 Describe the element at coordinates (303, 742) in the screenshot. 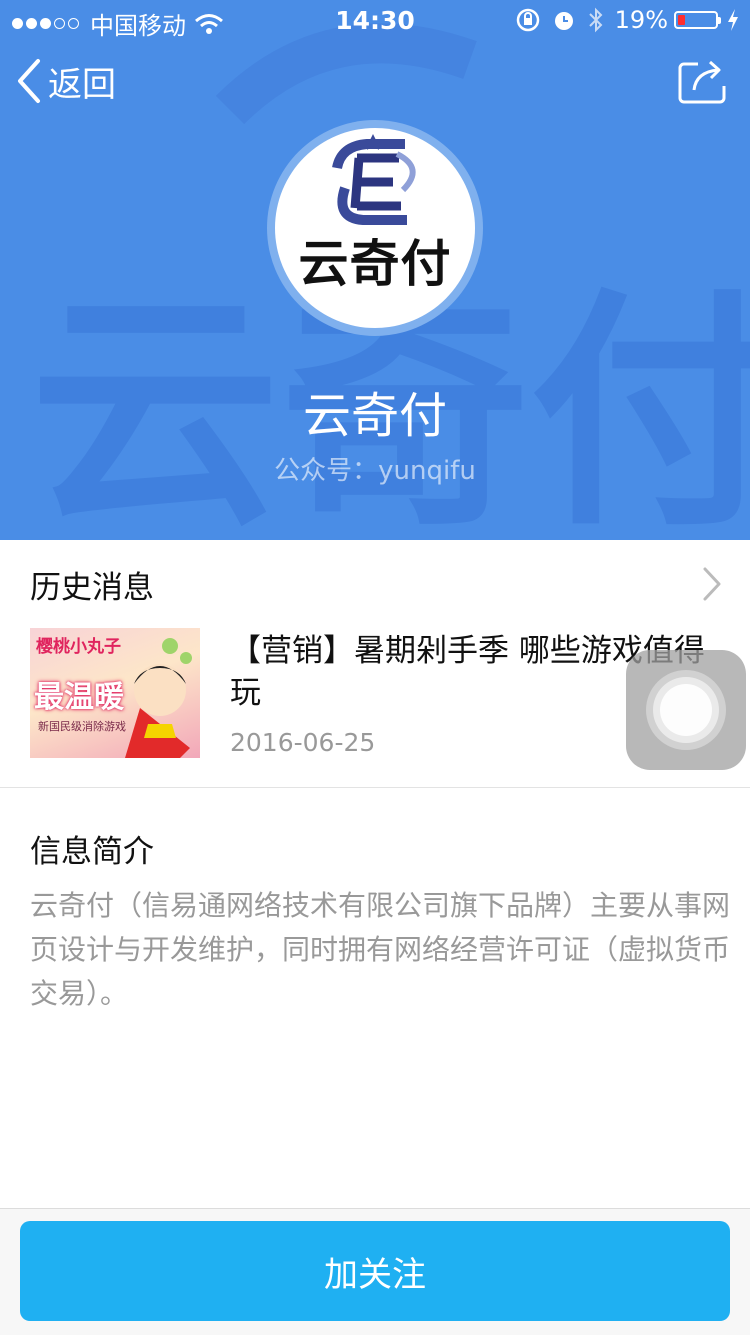

I see `article-date: 2016-06-25` at that location.